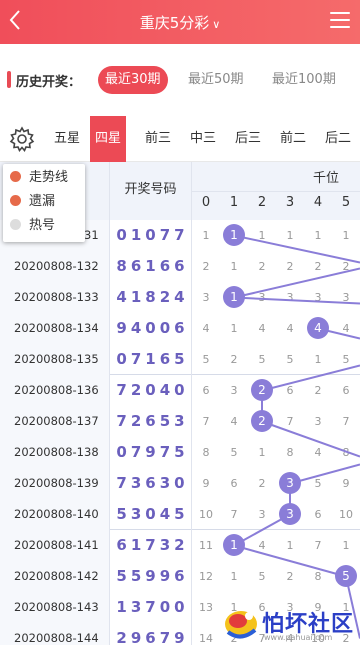  What do you see at coordinates (39, 178) in the screenshot?
I see `option-trend-line: 走势线` at bounding box center [39, 178].